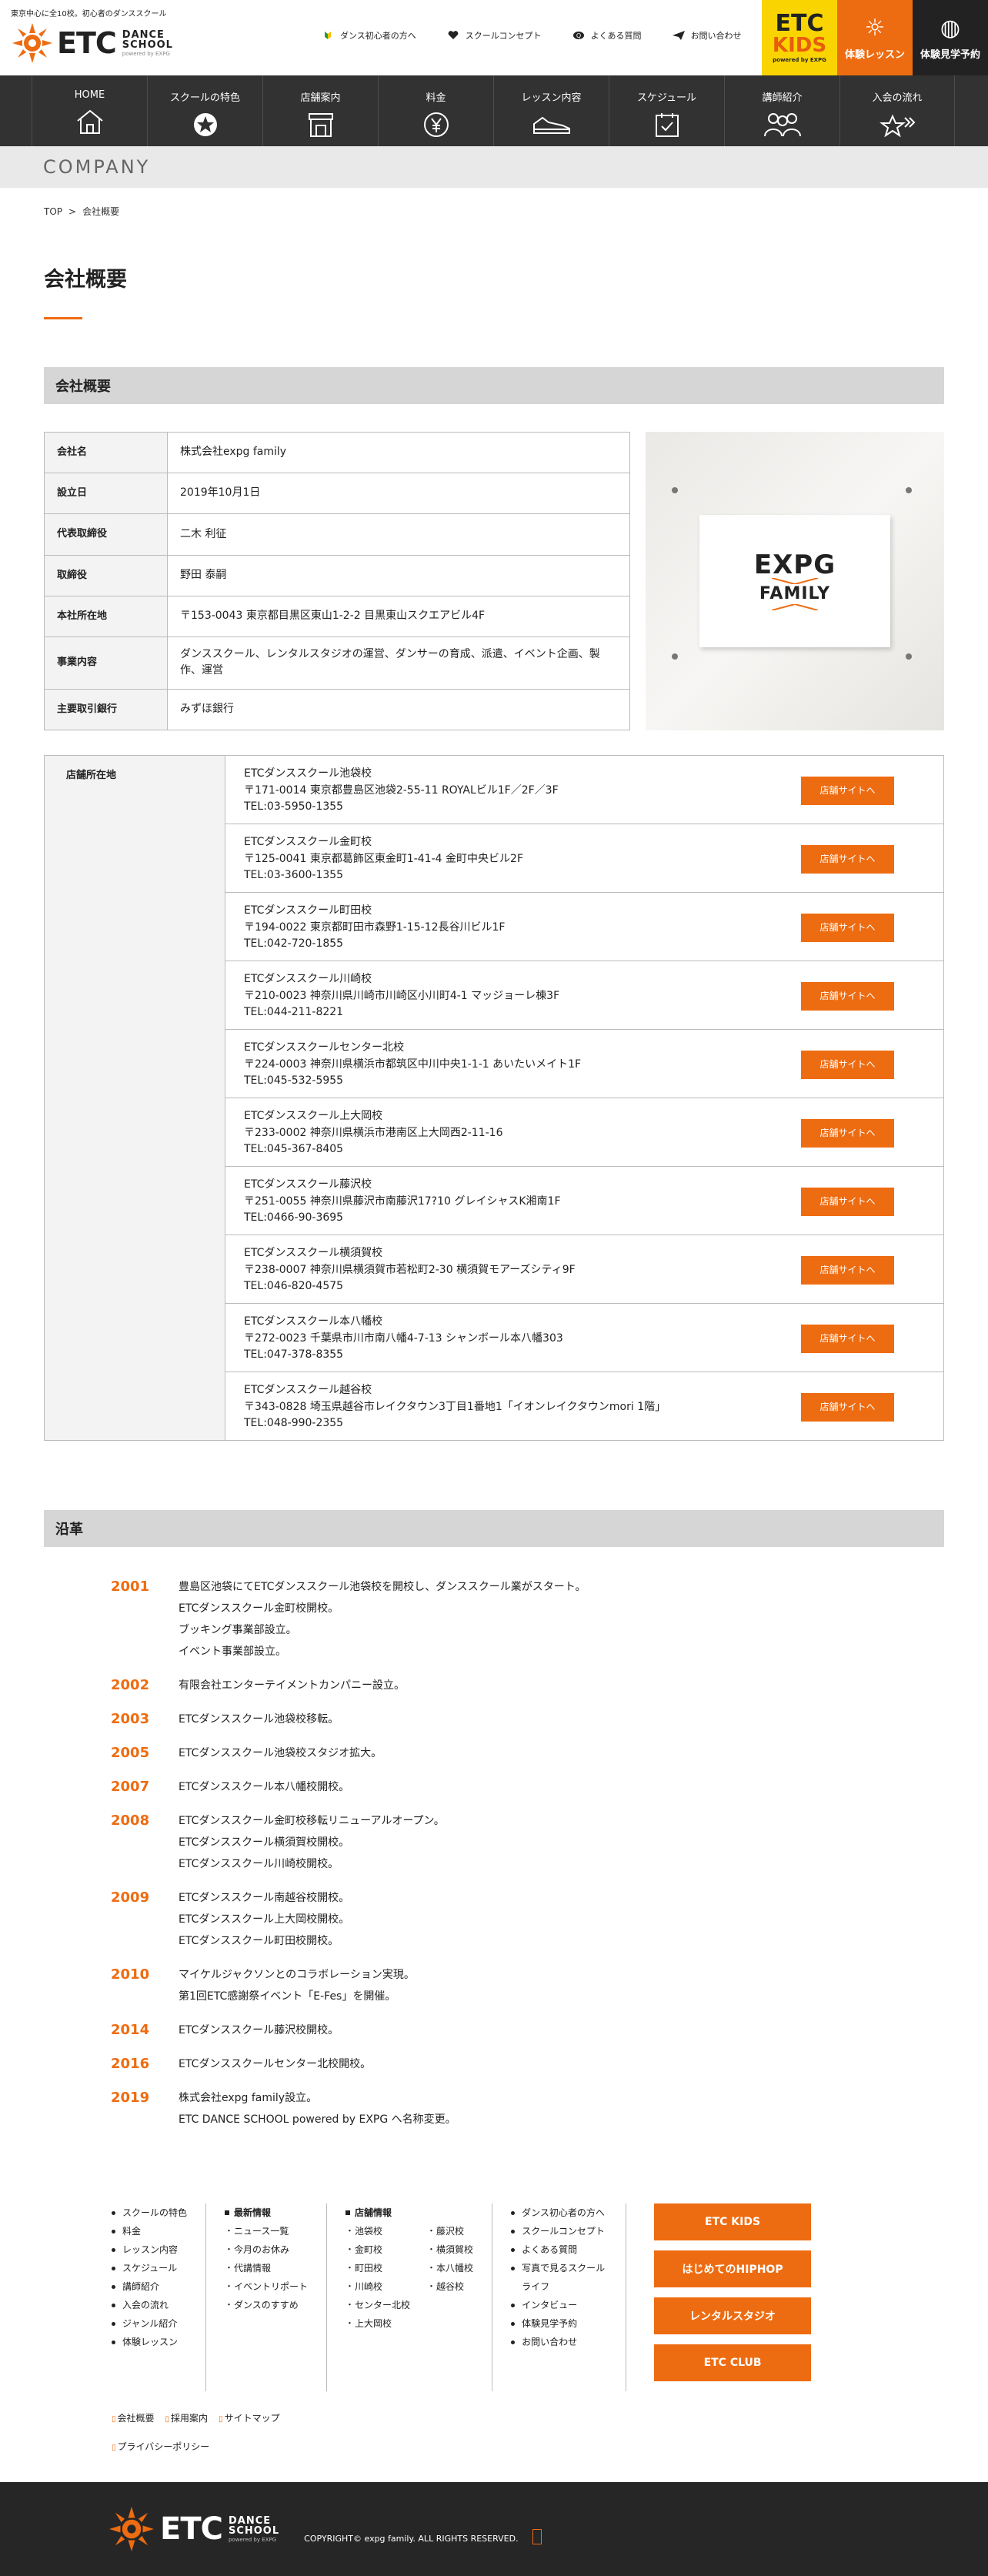 Image resolution: width=988 pixels, height=2576 pixels. I want to click on history-year: 2002, so click(130, 1685).